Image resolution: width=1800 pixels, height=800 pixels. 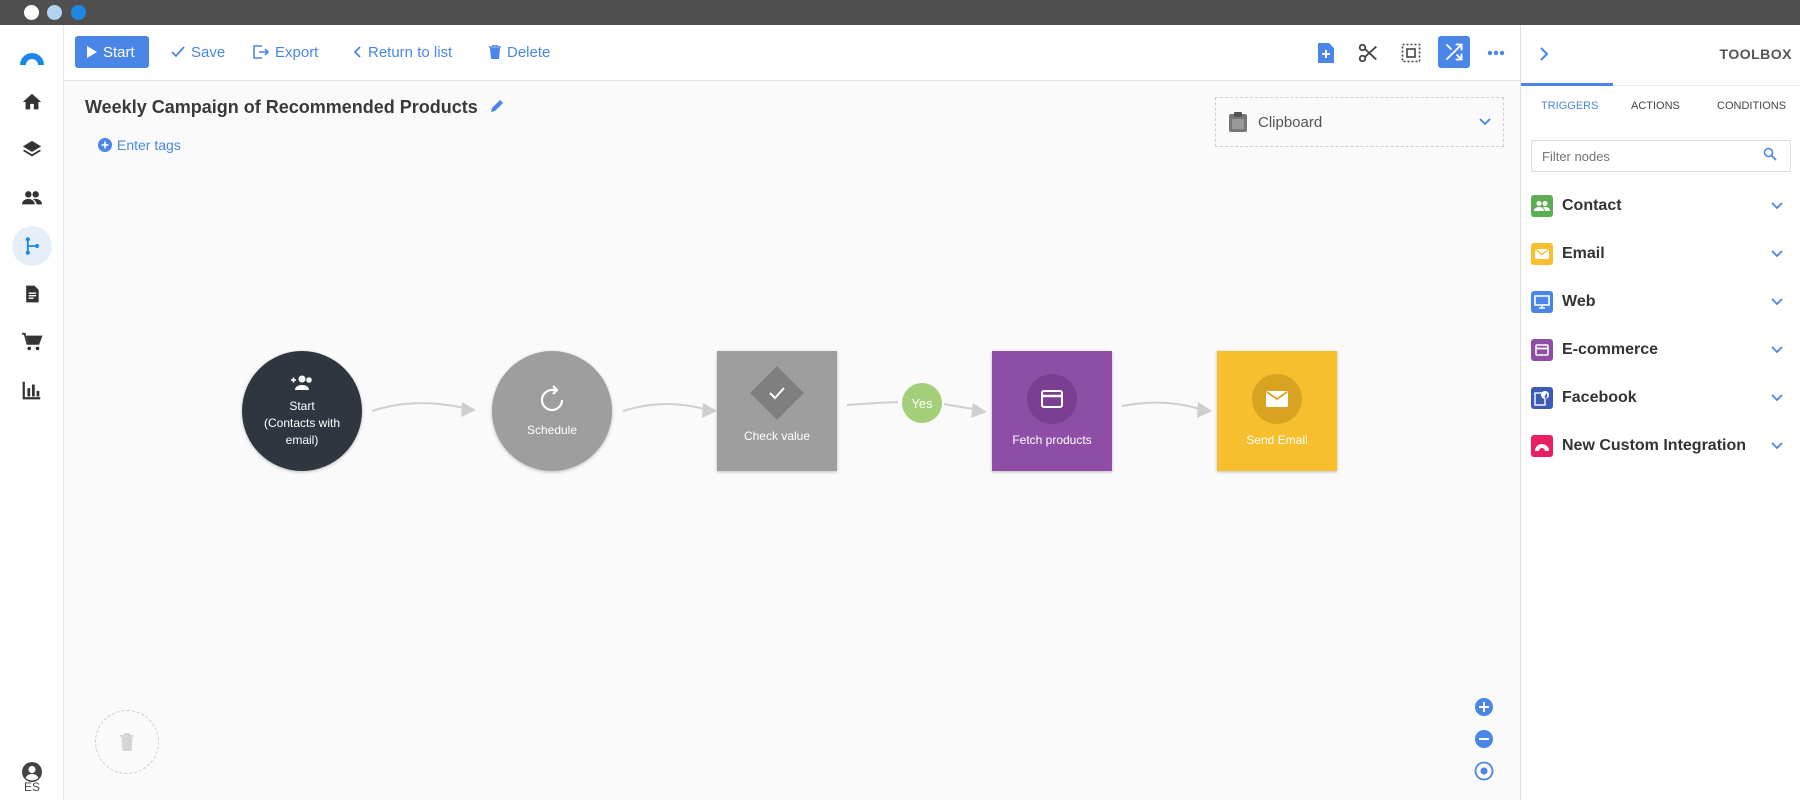 I want to click on category-email: Email, so click(x=1661, y=254).